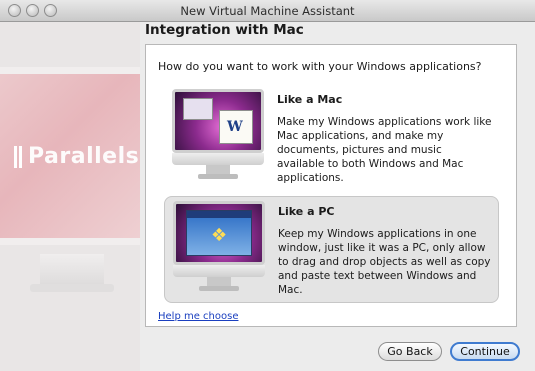 The width and height of the screenshot is (535, 371). Describe the element at coordinates (198, 316) in the screenshot. I see `help-me-choose-link: Help me choose` at that location.